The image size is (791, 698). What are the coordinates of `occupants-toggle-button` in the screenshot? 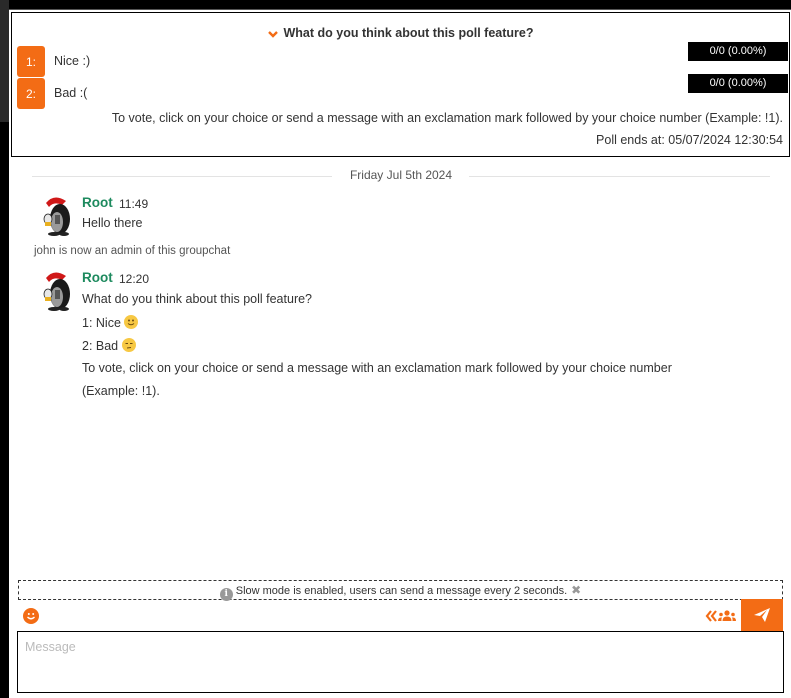 It's located at (721, 616).